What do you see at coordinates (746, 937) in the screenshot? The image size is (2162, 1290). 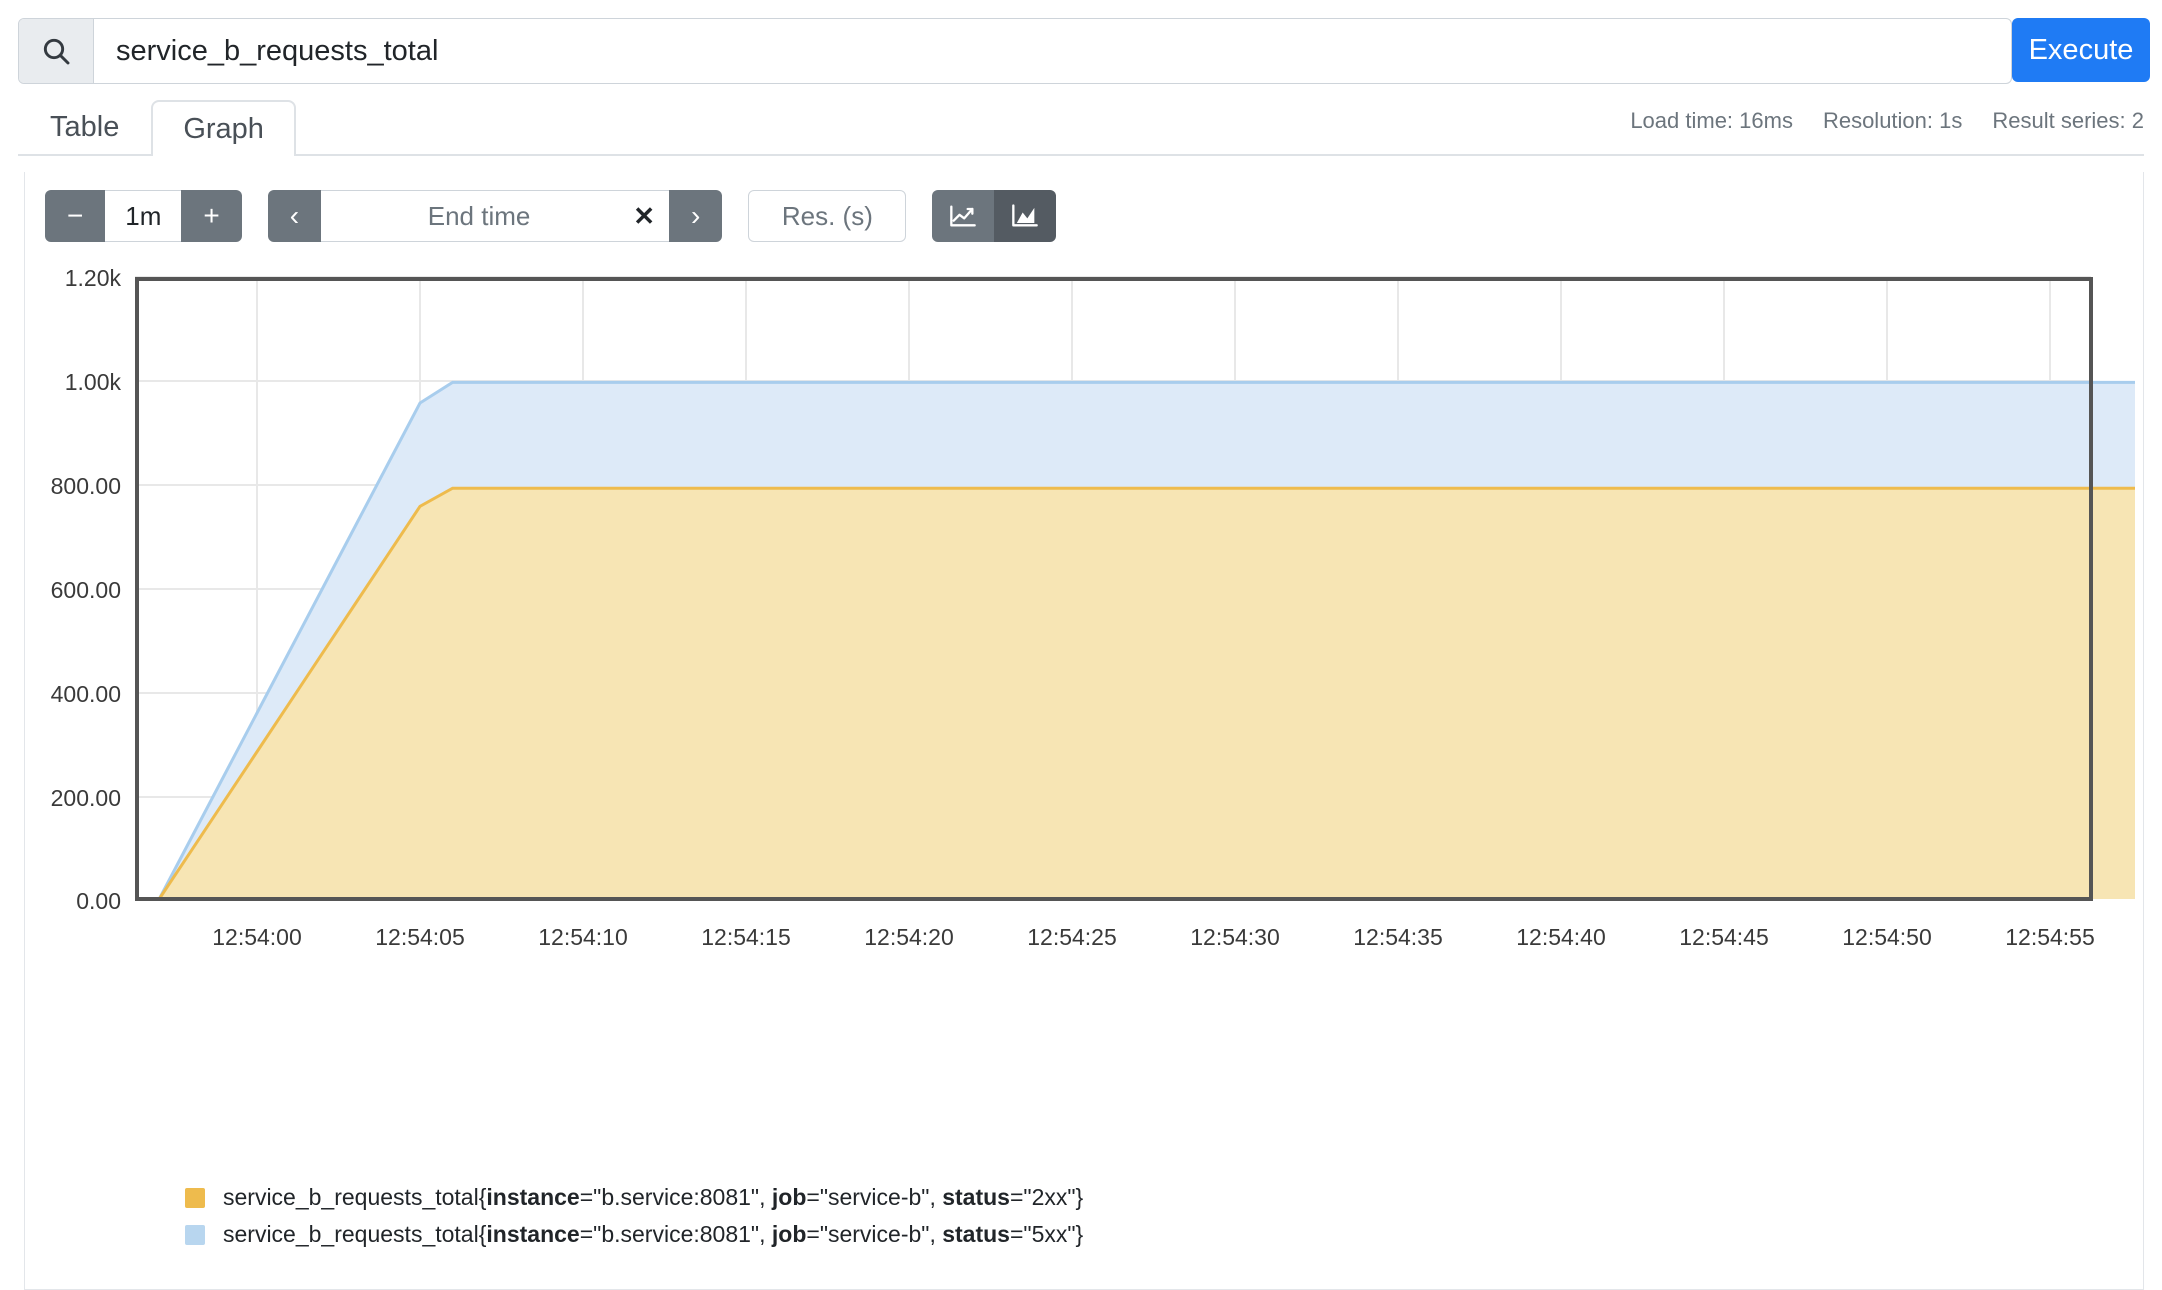 I see `x-tick-label: 12:54:15` at bounding box center [746, 937].